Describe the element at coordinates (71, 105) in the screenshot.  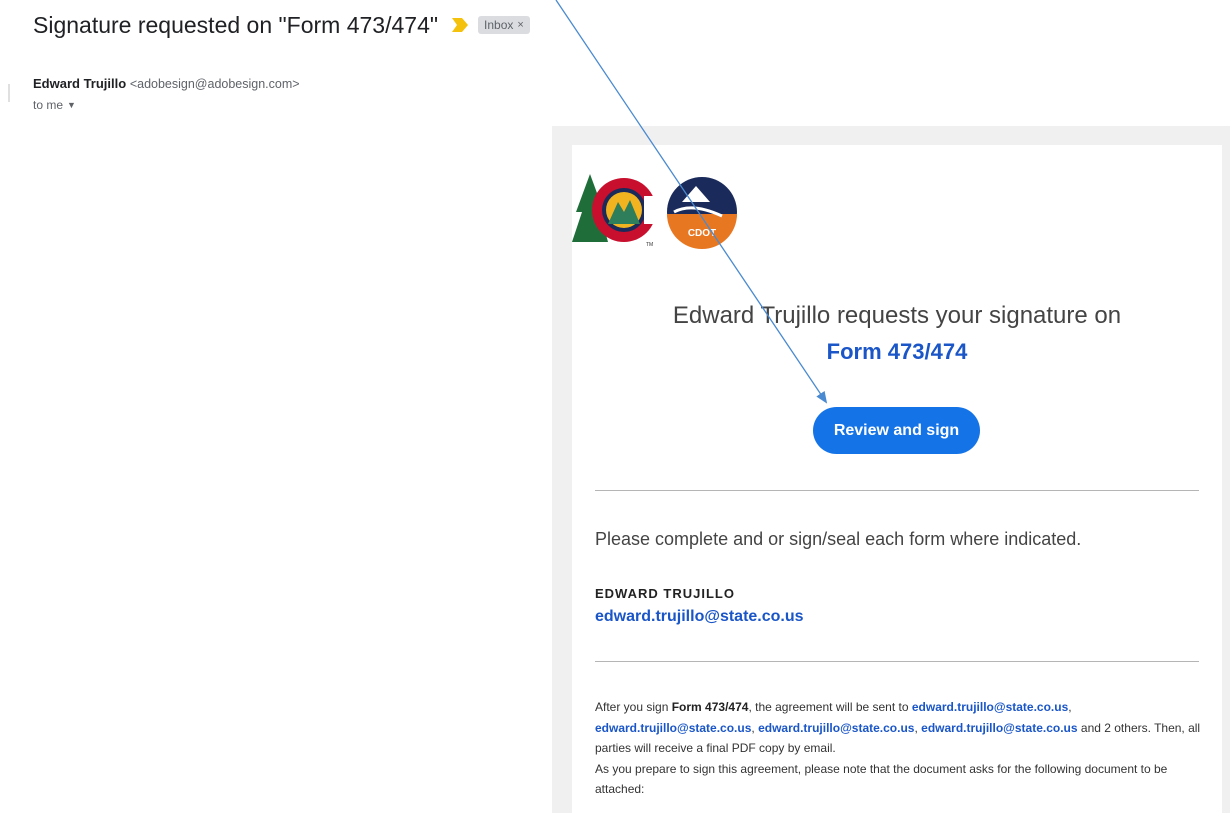
I see `caret-down-icon: ▼` at that location.